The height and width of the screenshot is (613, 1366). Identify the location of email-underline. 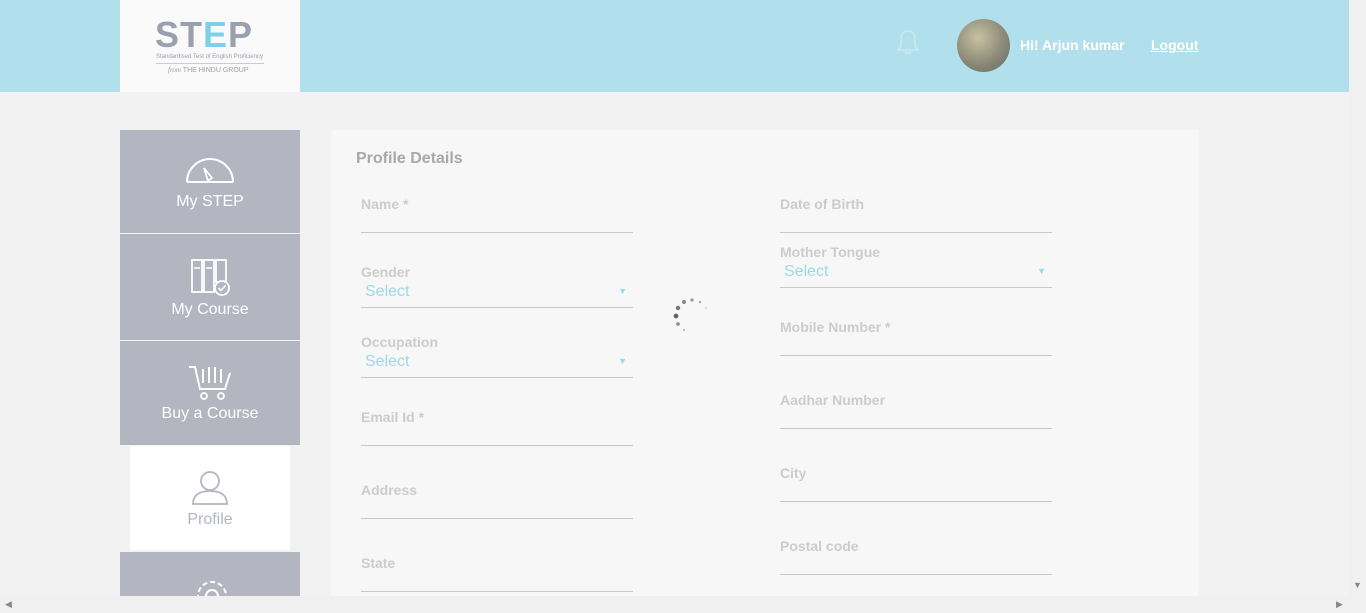
(497, 445).